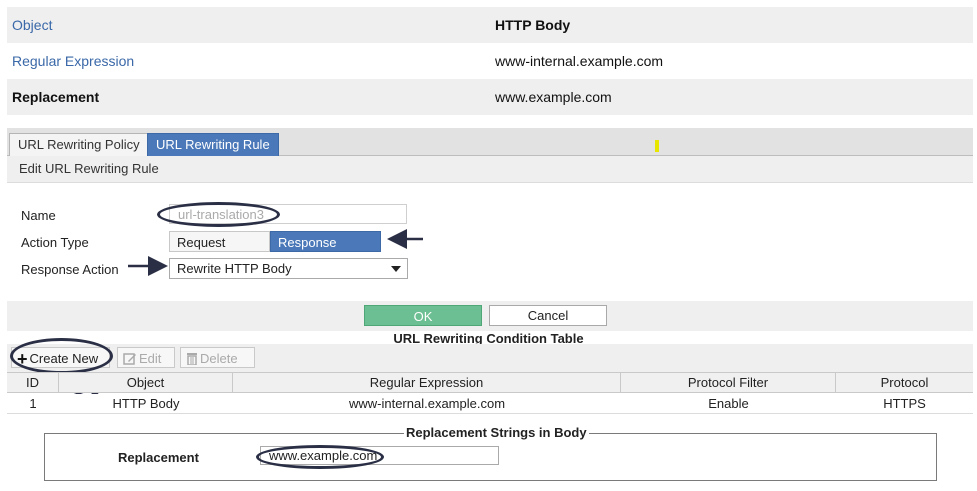  I want to click on cell-regex: www-internal.example.com, so click(427, 403).